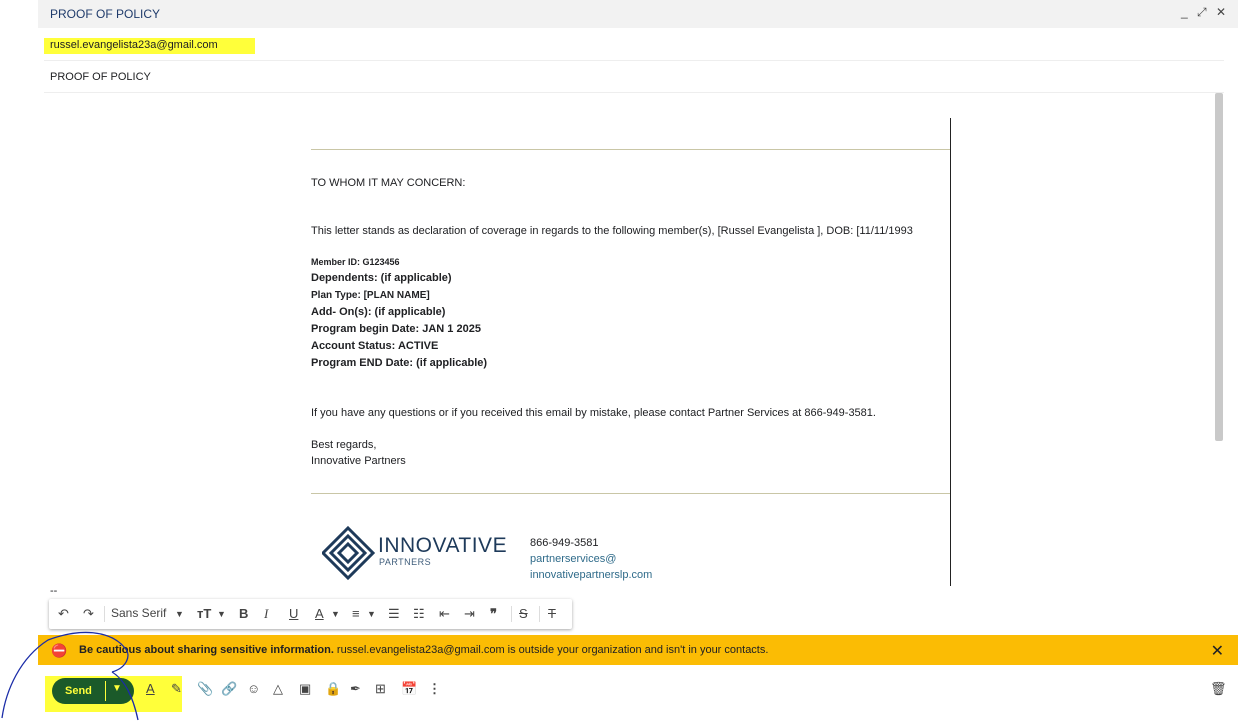 Image resolution: width=1238 pixels, height=722 pixels. Describe the element at coordinates (138, 613) in the screenshot. I see `font-family-select: Sans Serif` at that location.